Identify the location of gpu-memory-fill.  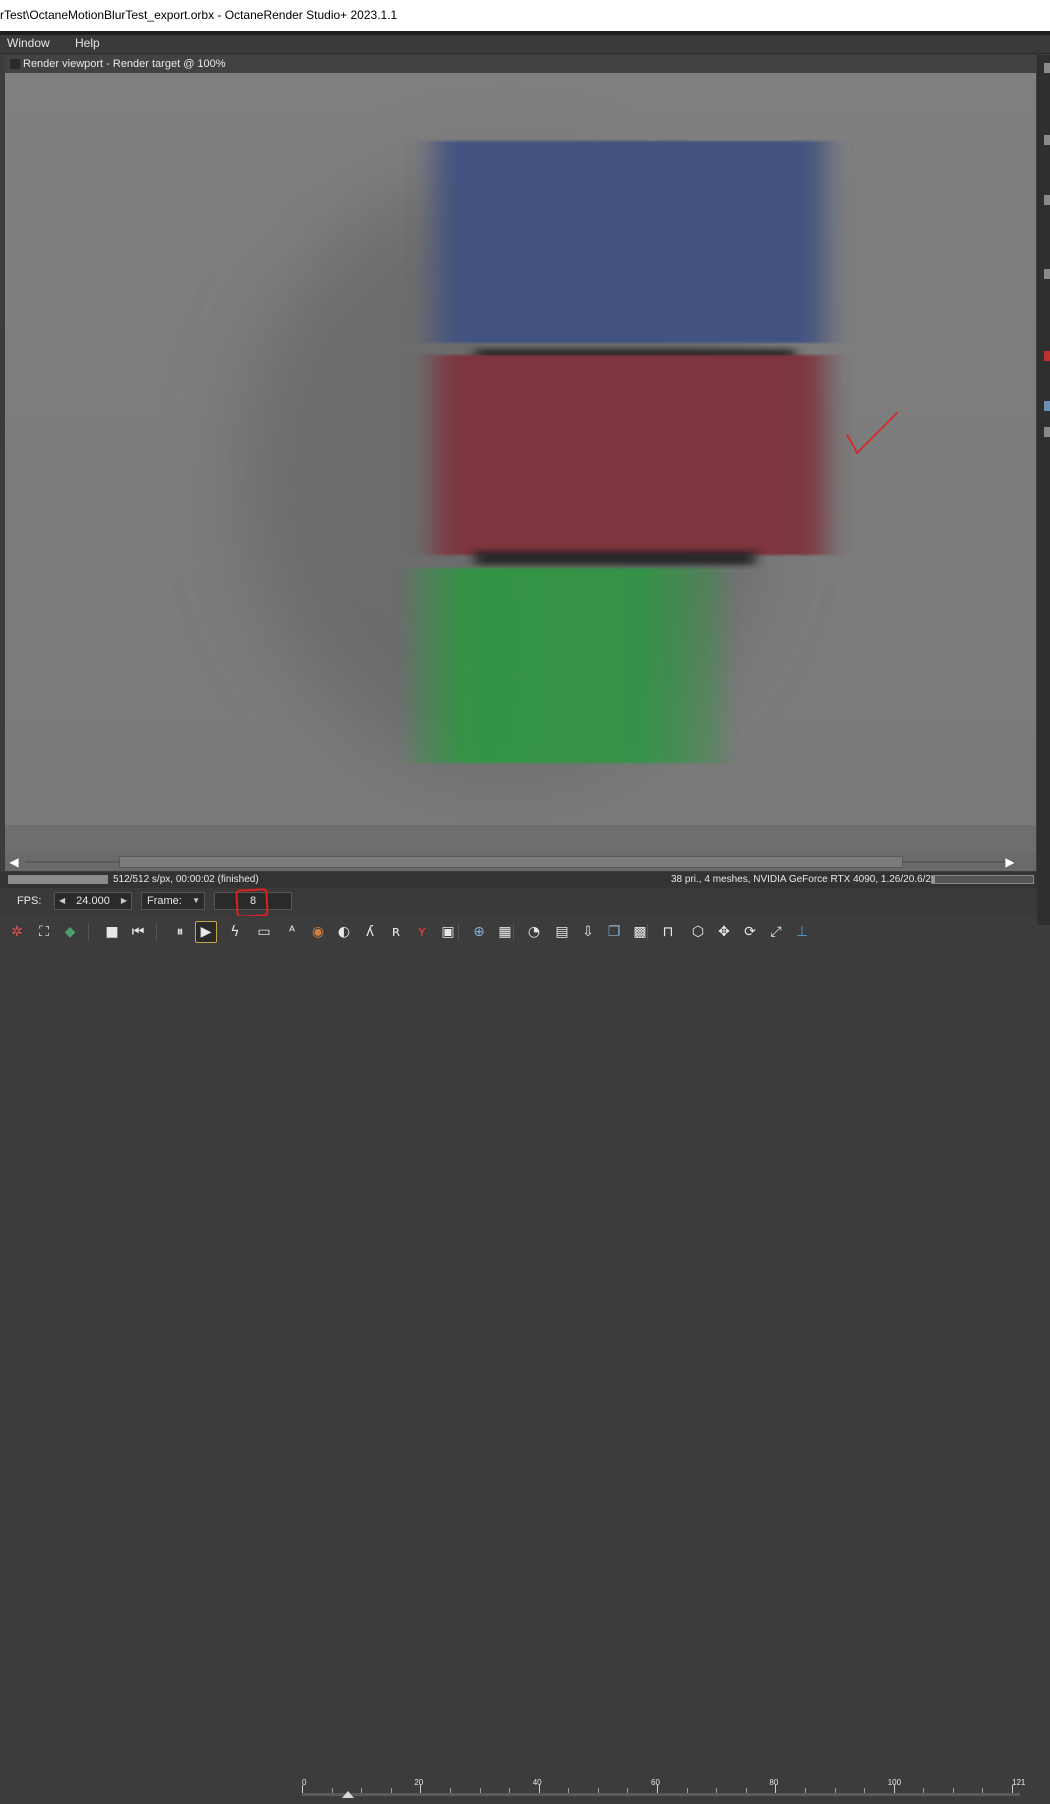
(934, 879).